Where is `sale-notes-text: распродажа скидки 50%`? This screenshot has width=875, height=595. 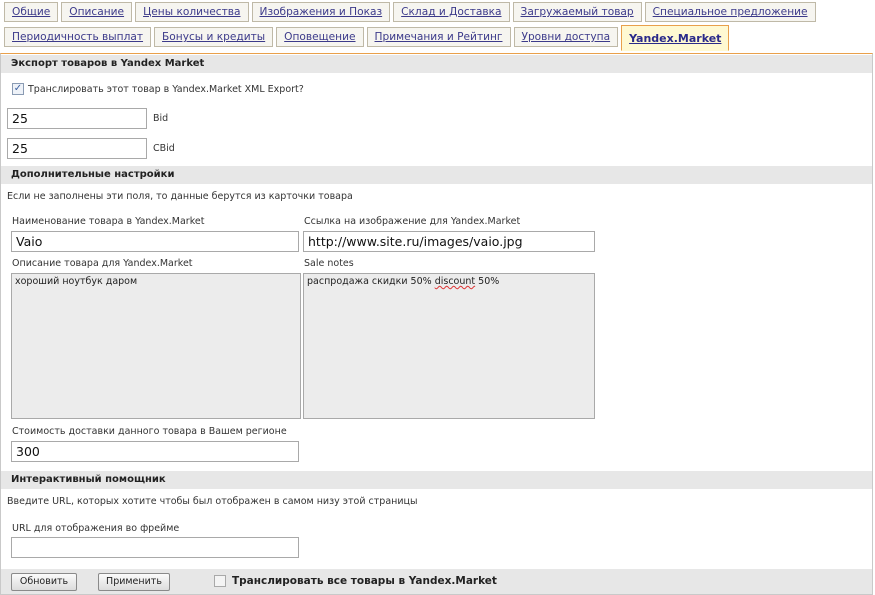
sale-notes-text: распродажа скидки 50% is located at coordinates (371, 281).